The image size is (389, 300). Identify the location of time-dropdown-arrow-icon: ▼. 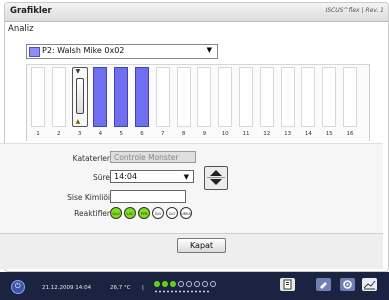
(186, 177).